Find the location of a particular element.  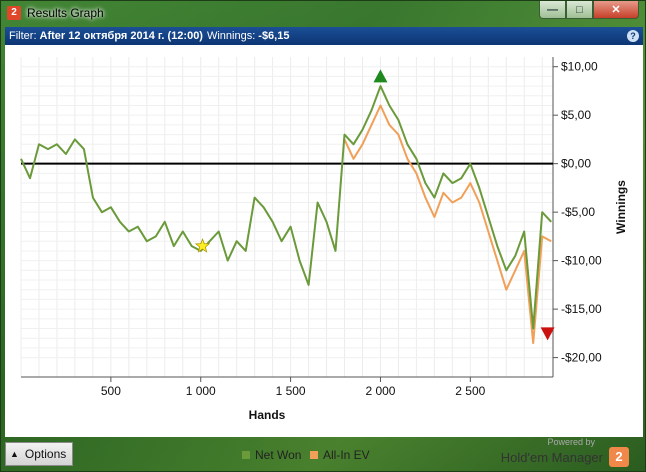

help-icon: ? is located at coordinates (633, 36).